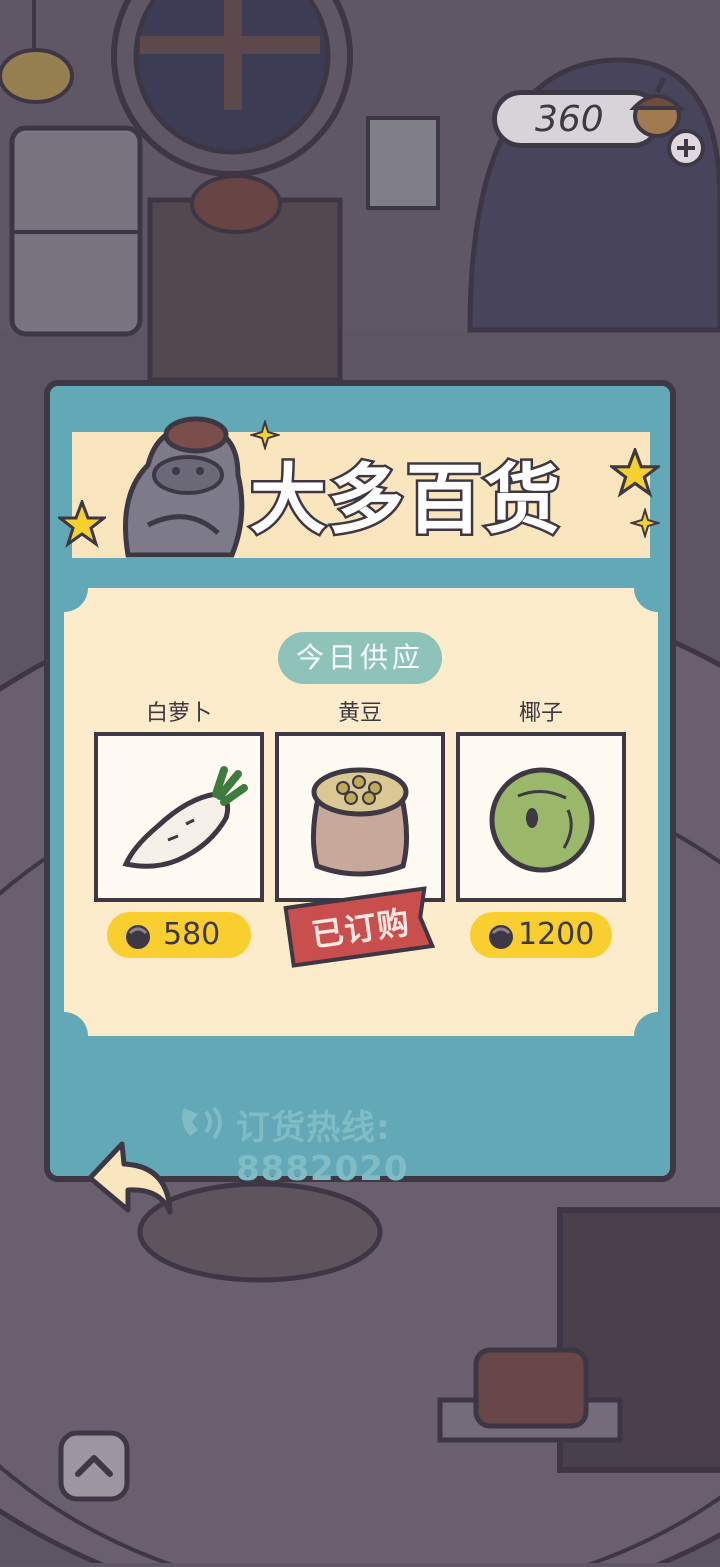 The height and width of the screenshot is (1567, 720). Describe the element at coordinates (542, 820) in the screenshot. I see `coconut-icon` at that location.